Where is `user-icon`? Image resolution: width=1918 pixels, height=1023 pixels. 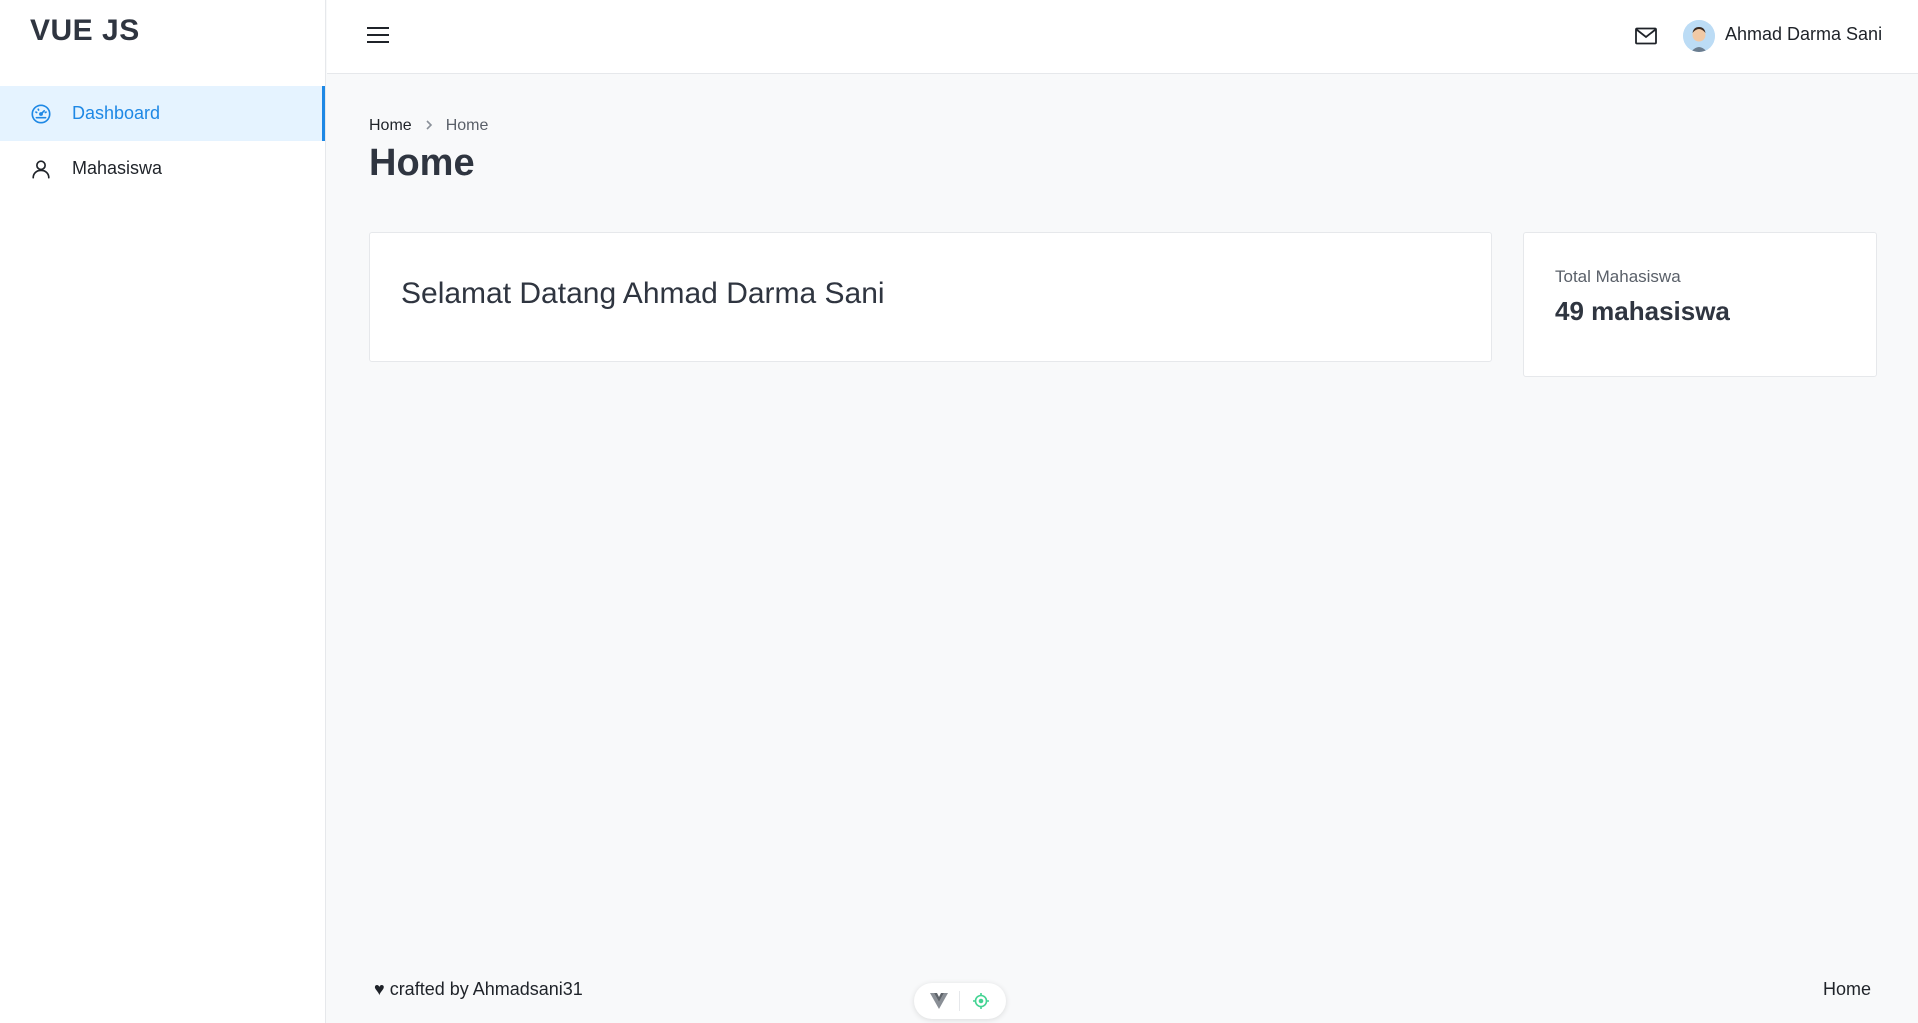
user-icon is located at coordinates (41, 169).